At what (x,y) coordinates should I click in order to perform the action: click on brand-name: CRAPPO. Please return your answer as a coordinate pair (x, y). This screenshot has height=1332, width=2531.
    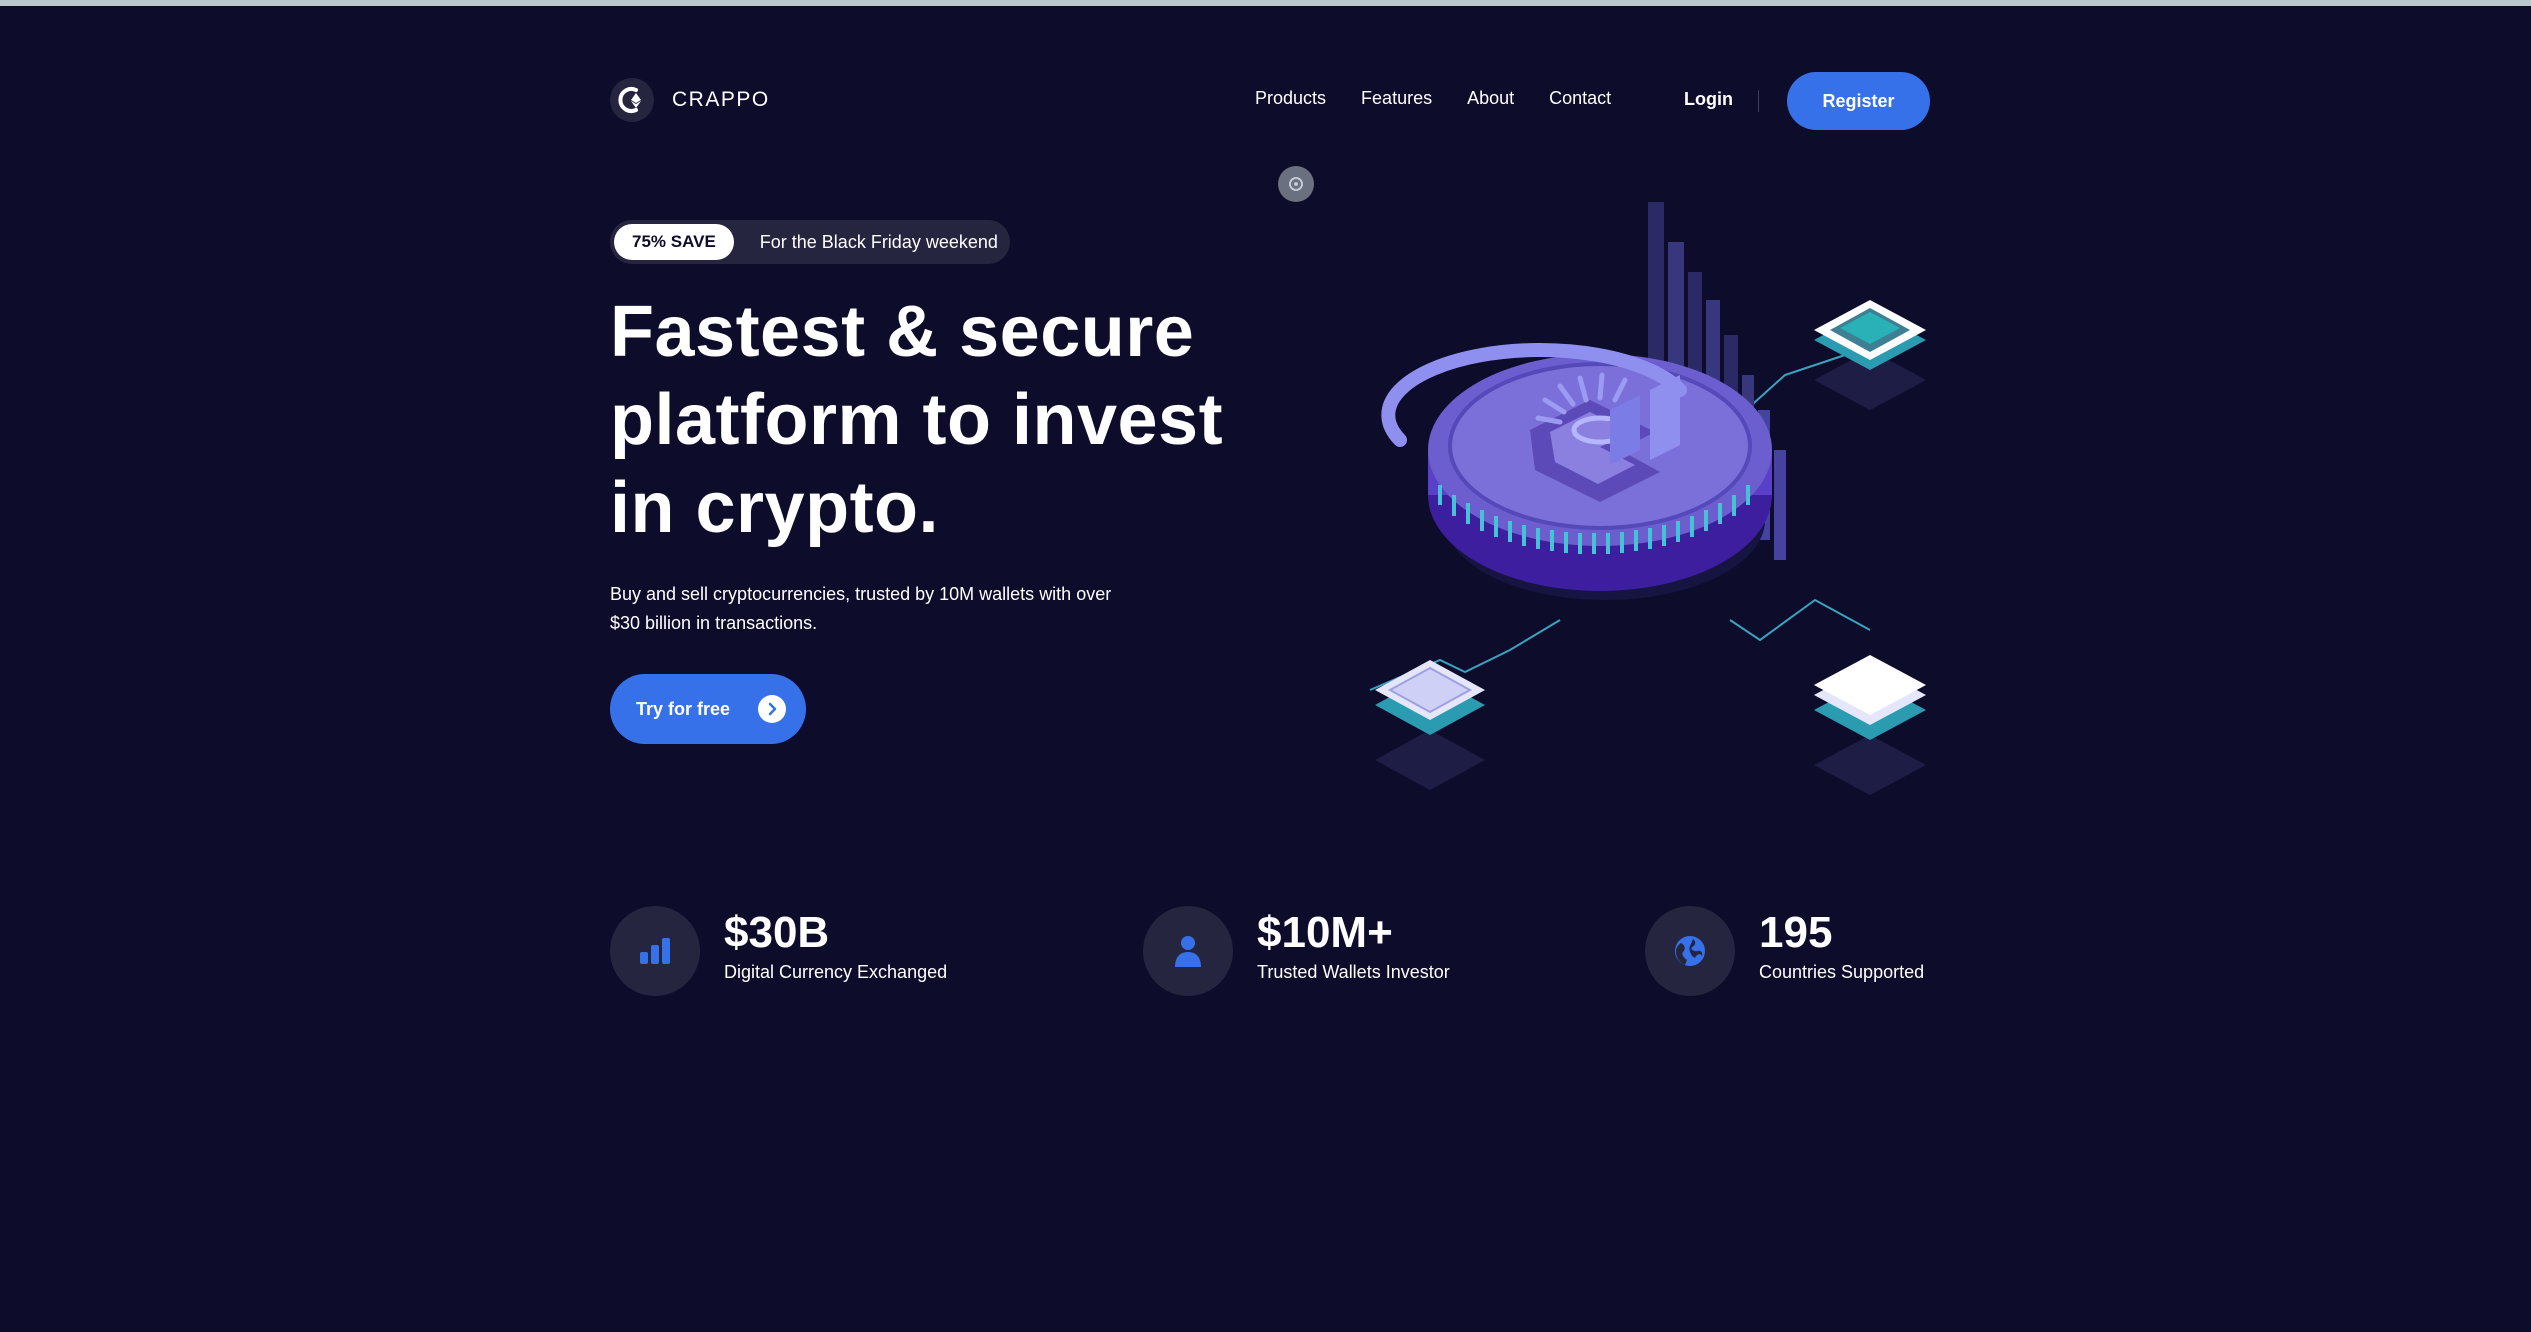
    Looking at the image, I should click on (721, 99).